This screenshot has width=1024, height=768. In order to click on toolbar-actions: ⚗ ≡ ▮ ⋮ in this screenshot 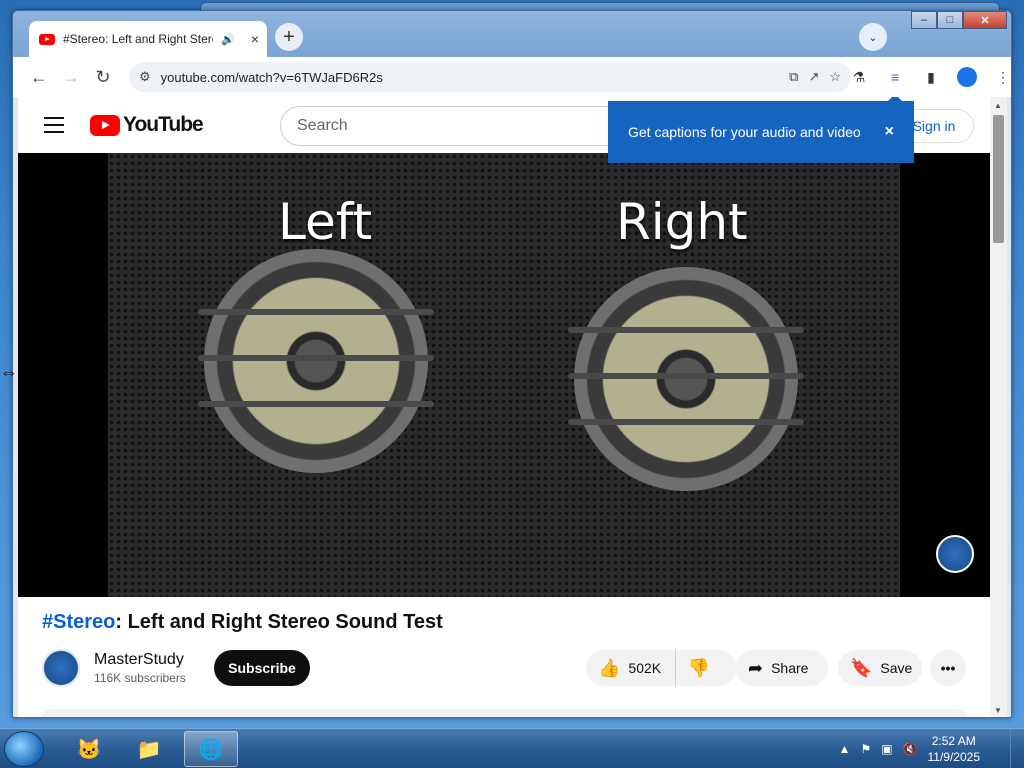, I will do `click(927, 77)`.